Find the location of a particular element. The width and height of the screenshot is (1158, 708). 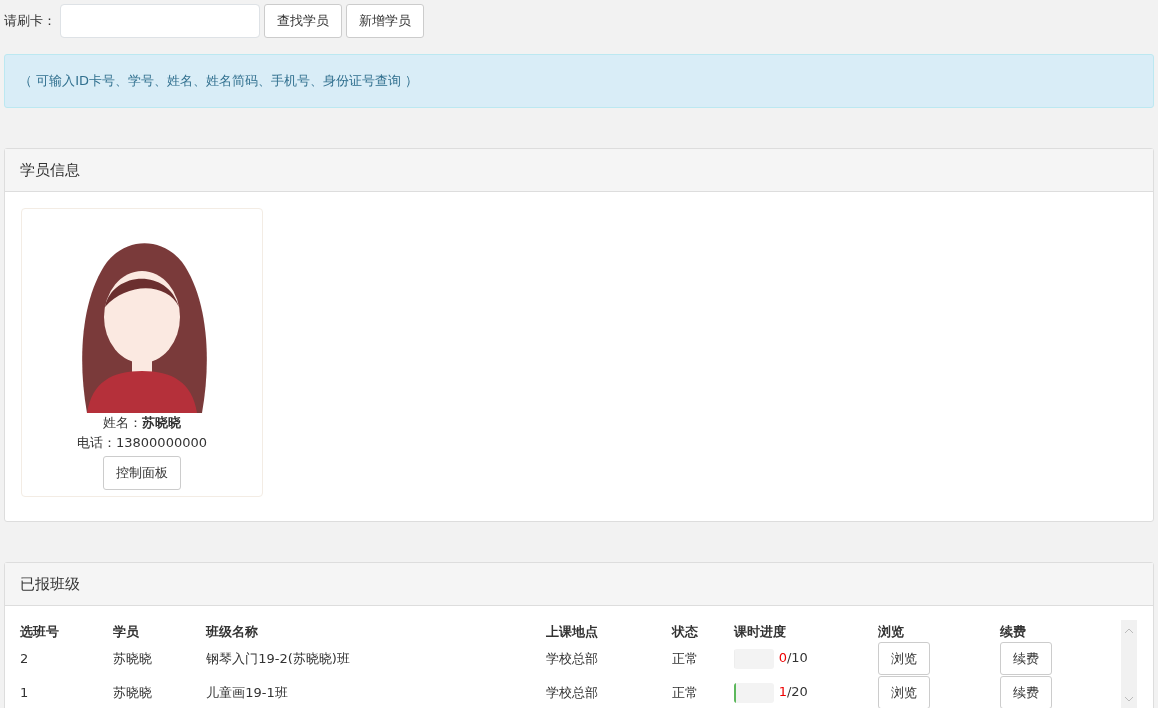

table-cell: 1 is located at coordinates (24, 692).